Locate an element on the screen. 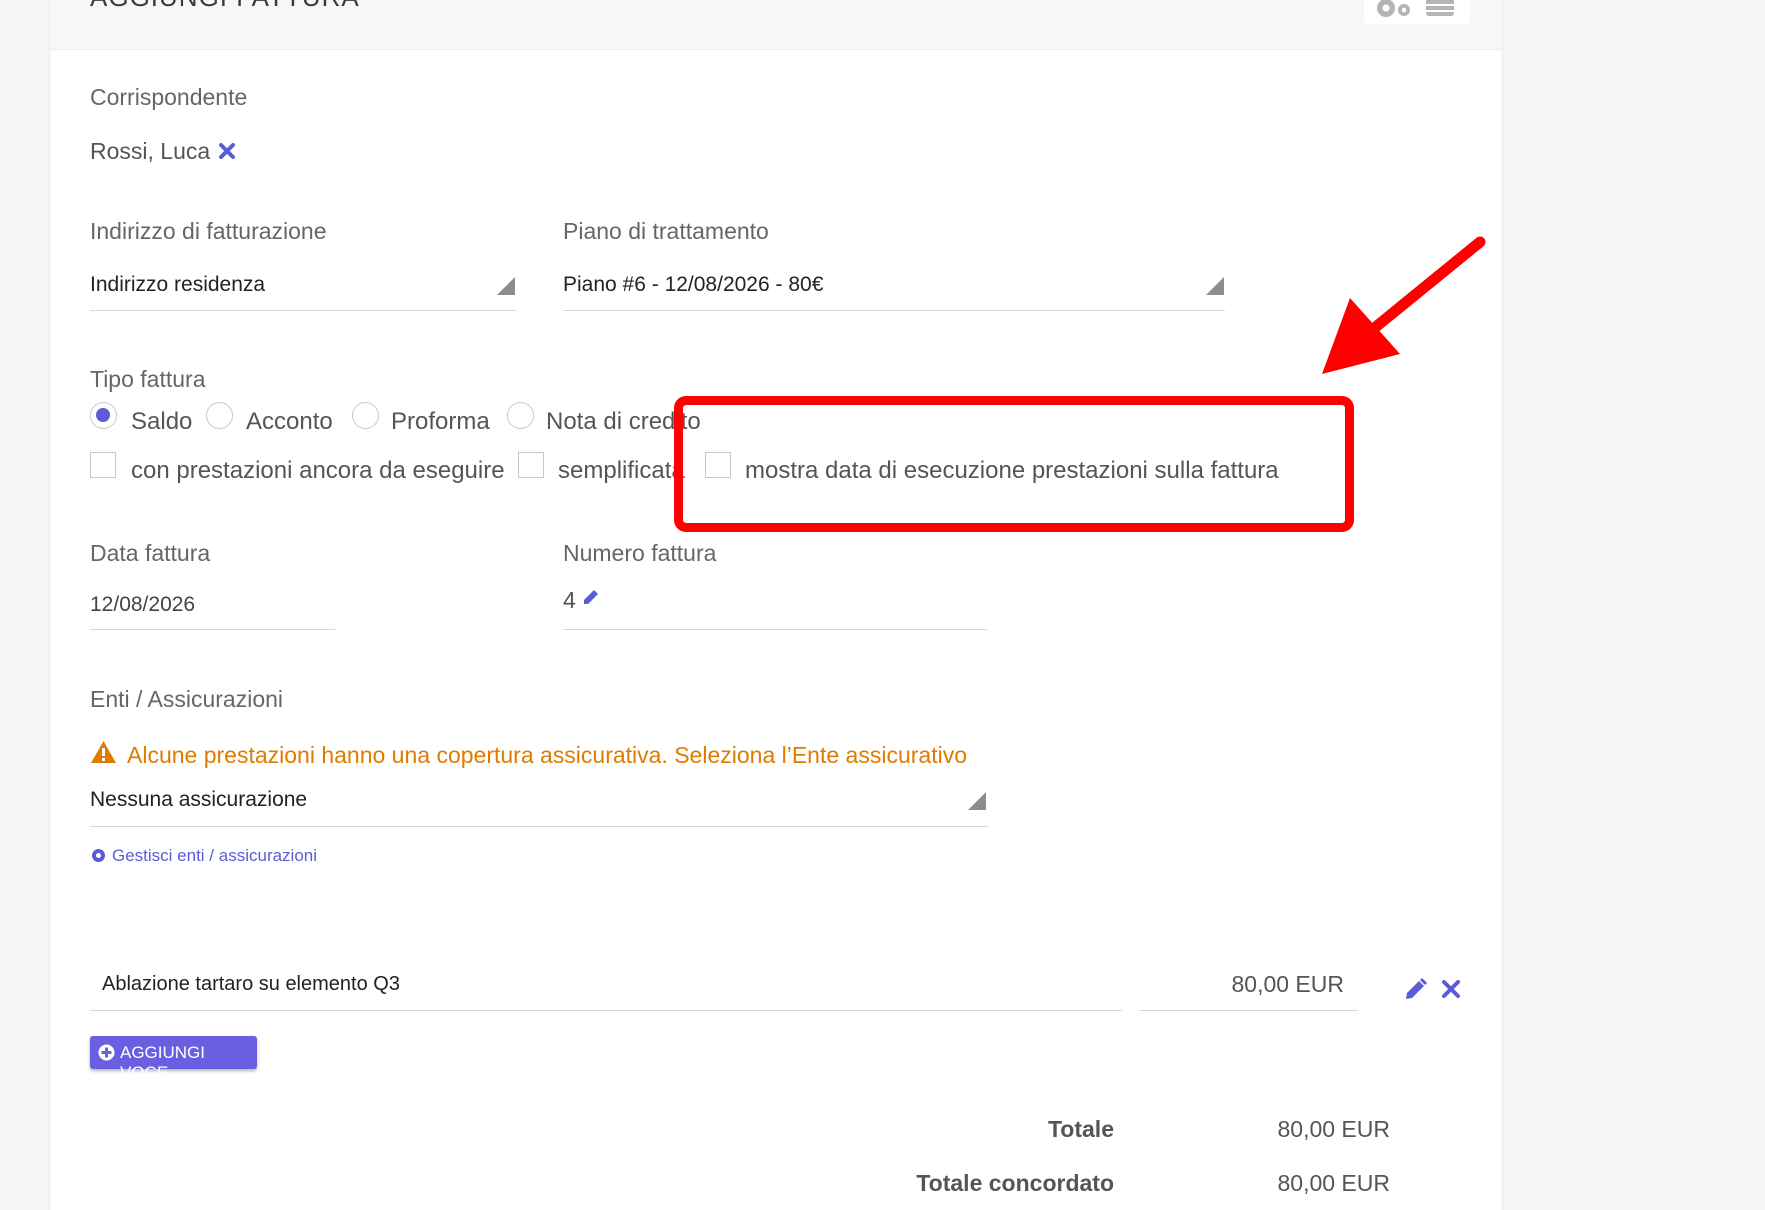 The height and width of the screenshot is (1210, 1765). radio-saldo-label: Saldo is located at coordinates (162, 421).